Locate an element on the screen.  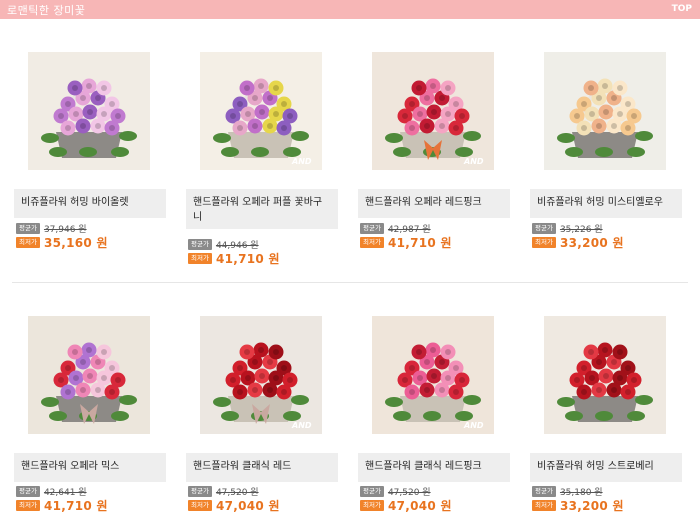
row-divider is located at coordinates (350, 282).